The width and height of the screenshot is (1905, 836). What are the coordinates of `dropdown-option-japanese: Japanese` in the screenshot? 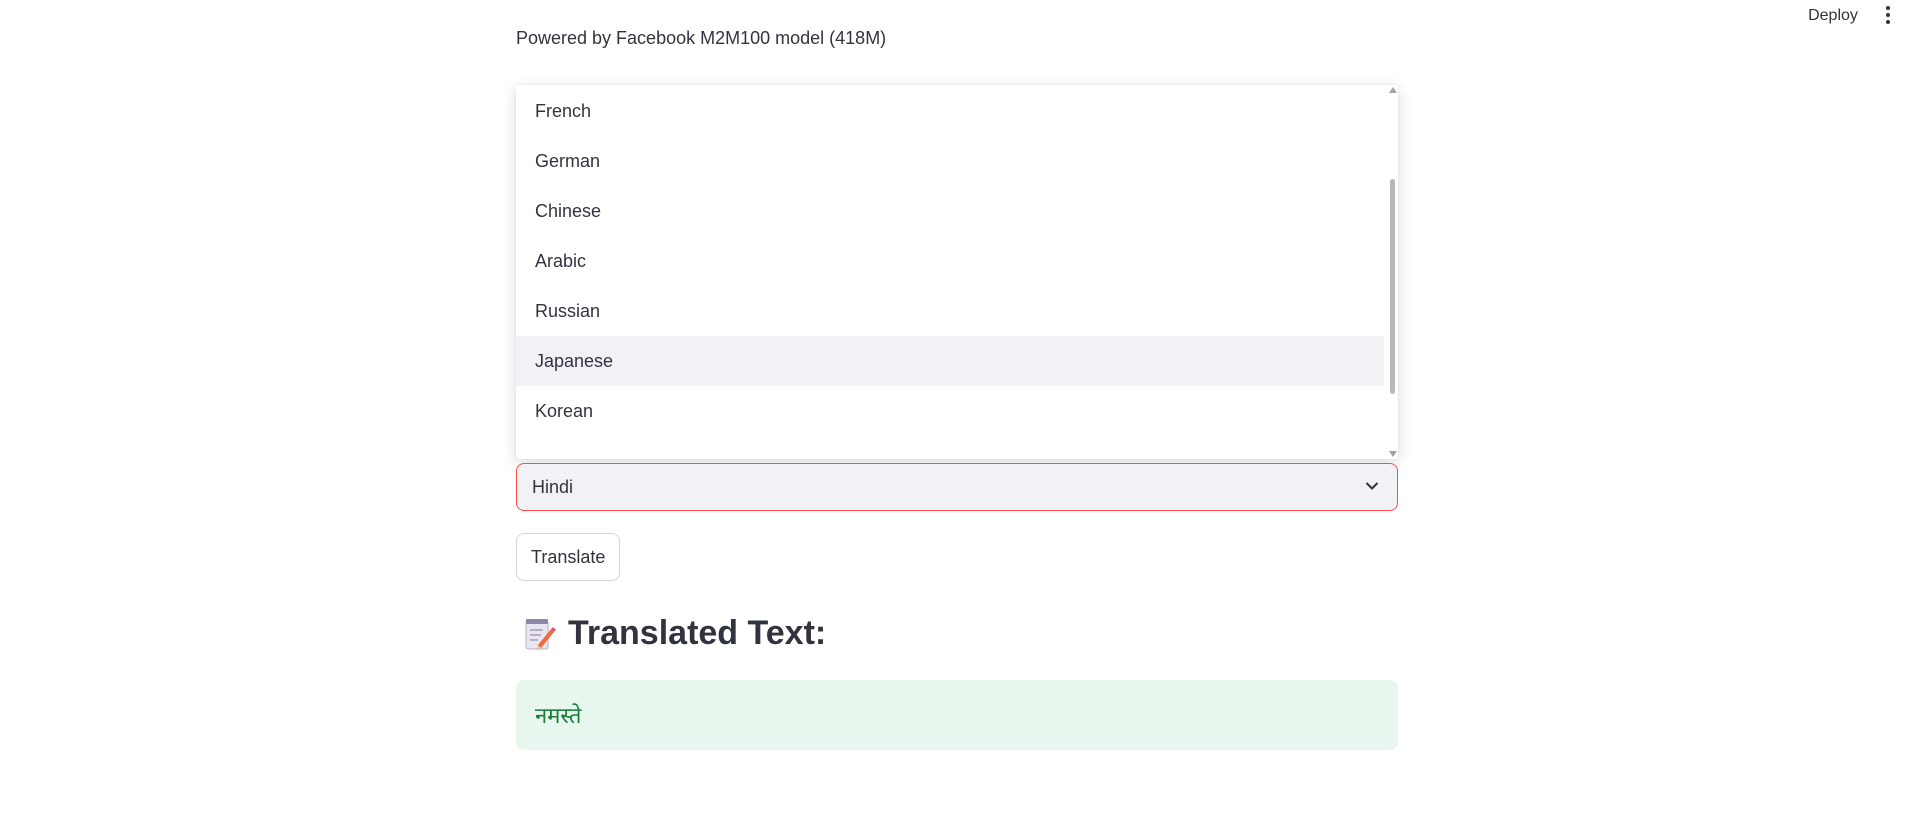 It's located at (950, 361).